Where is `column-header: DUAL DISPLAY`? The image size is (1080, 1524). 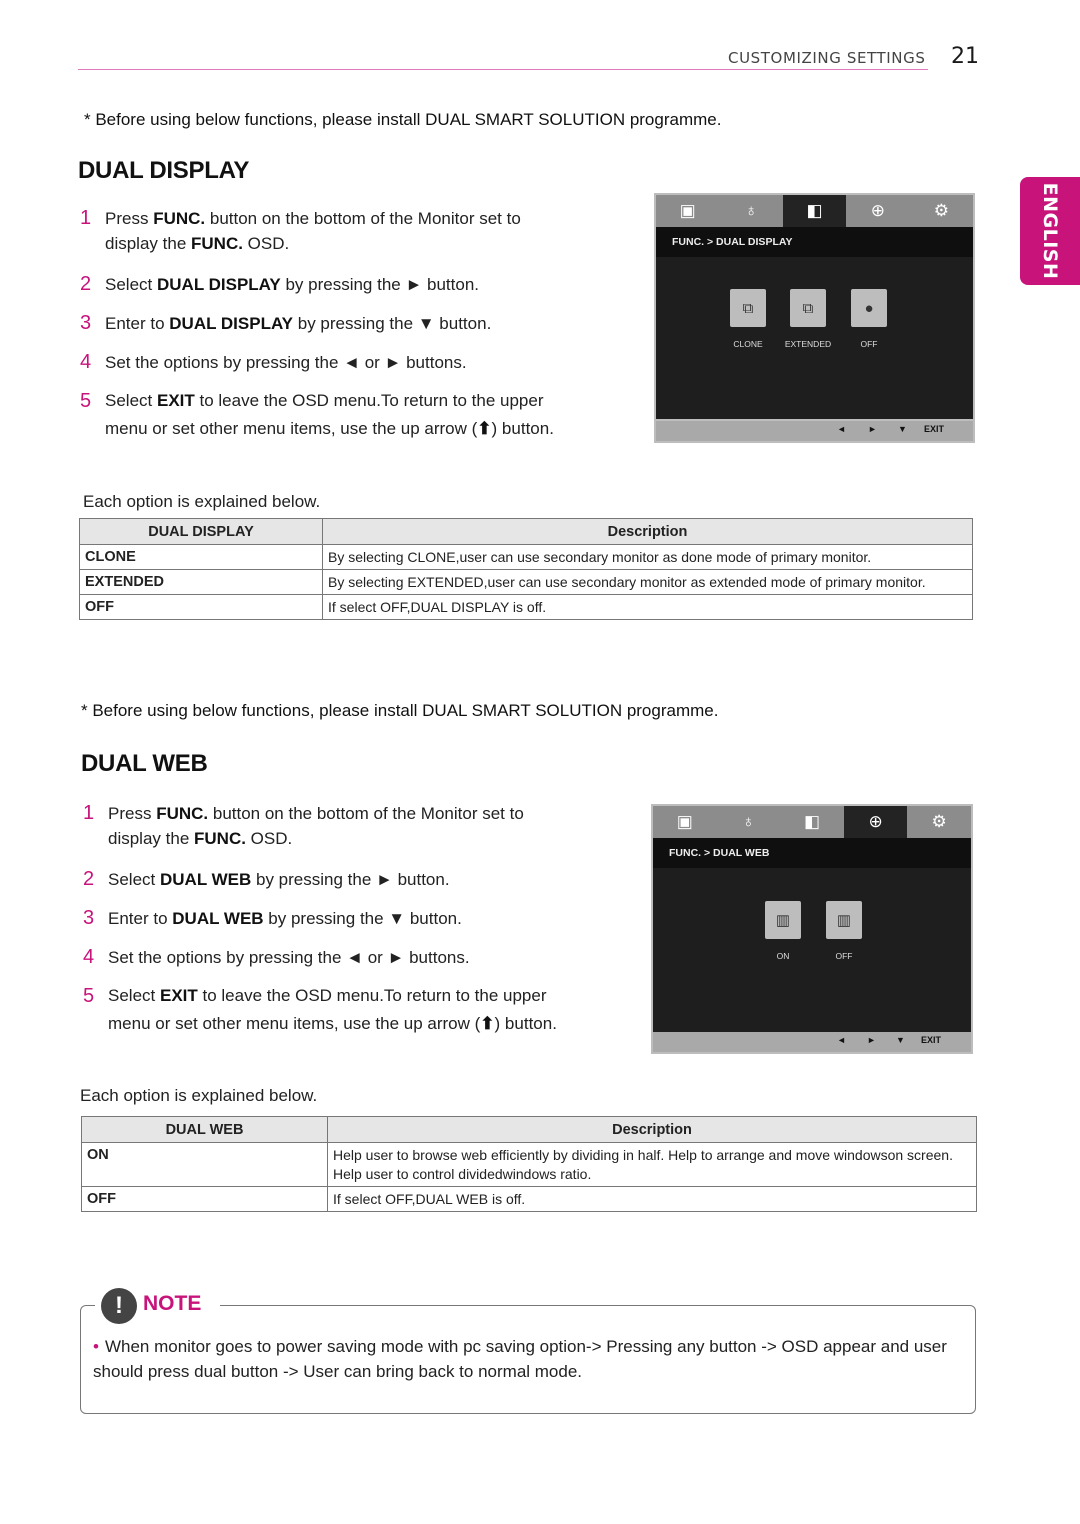
column-header: DUAL DISPLAY is located at coordinates (201, 531).